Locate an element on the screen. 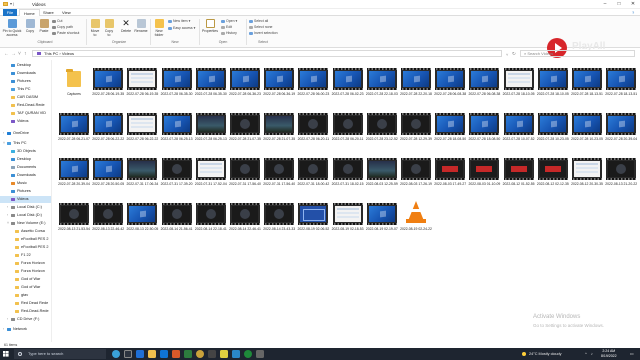  video-file-item: 2022-08-13 21-20-22 is located at coordinates (621, 173).